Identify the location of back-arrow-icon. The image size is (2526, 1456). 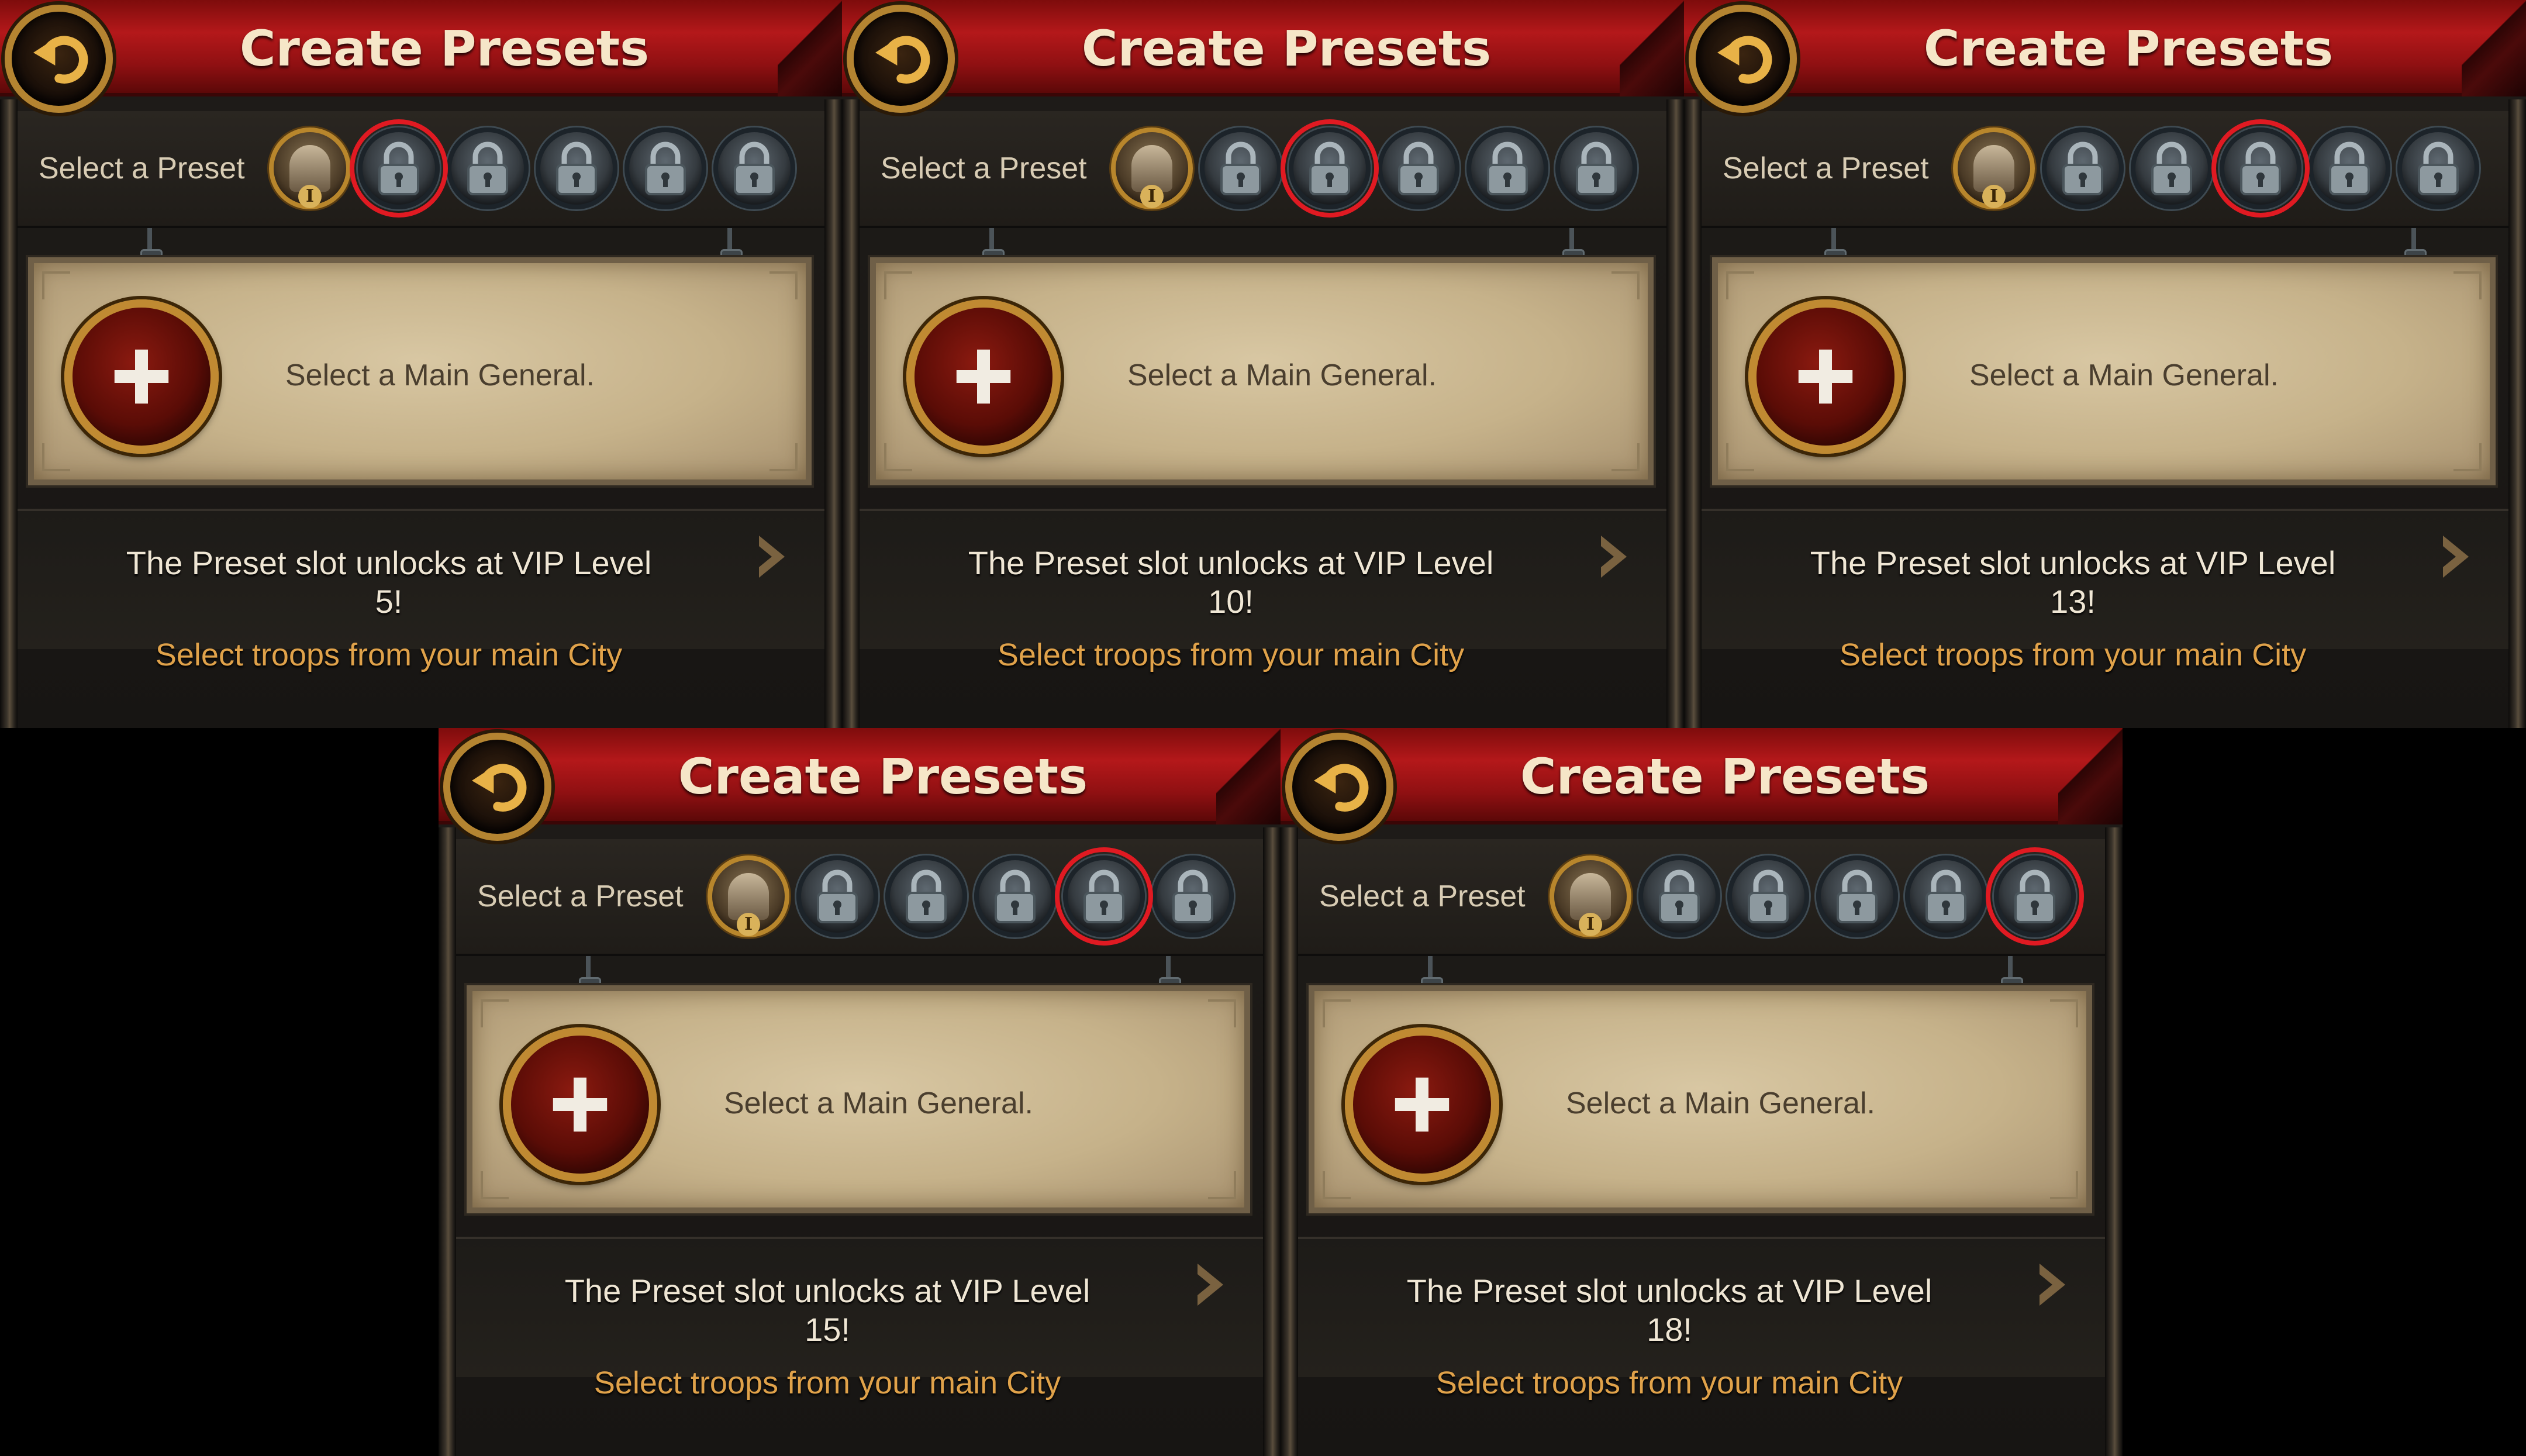
(498, 787).